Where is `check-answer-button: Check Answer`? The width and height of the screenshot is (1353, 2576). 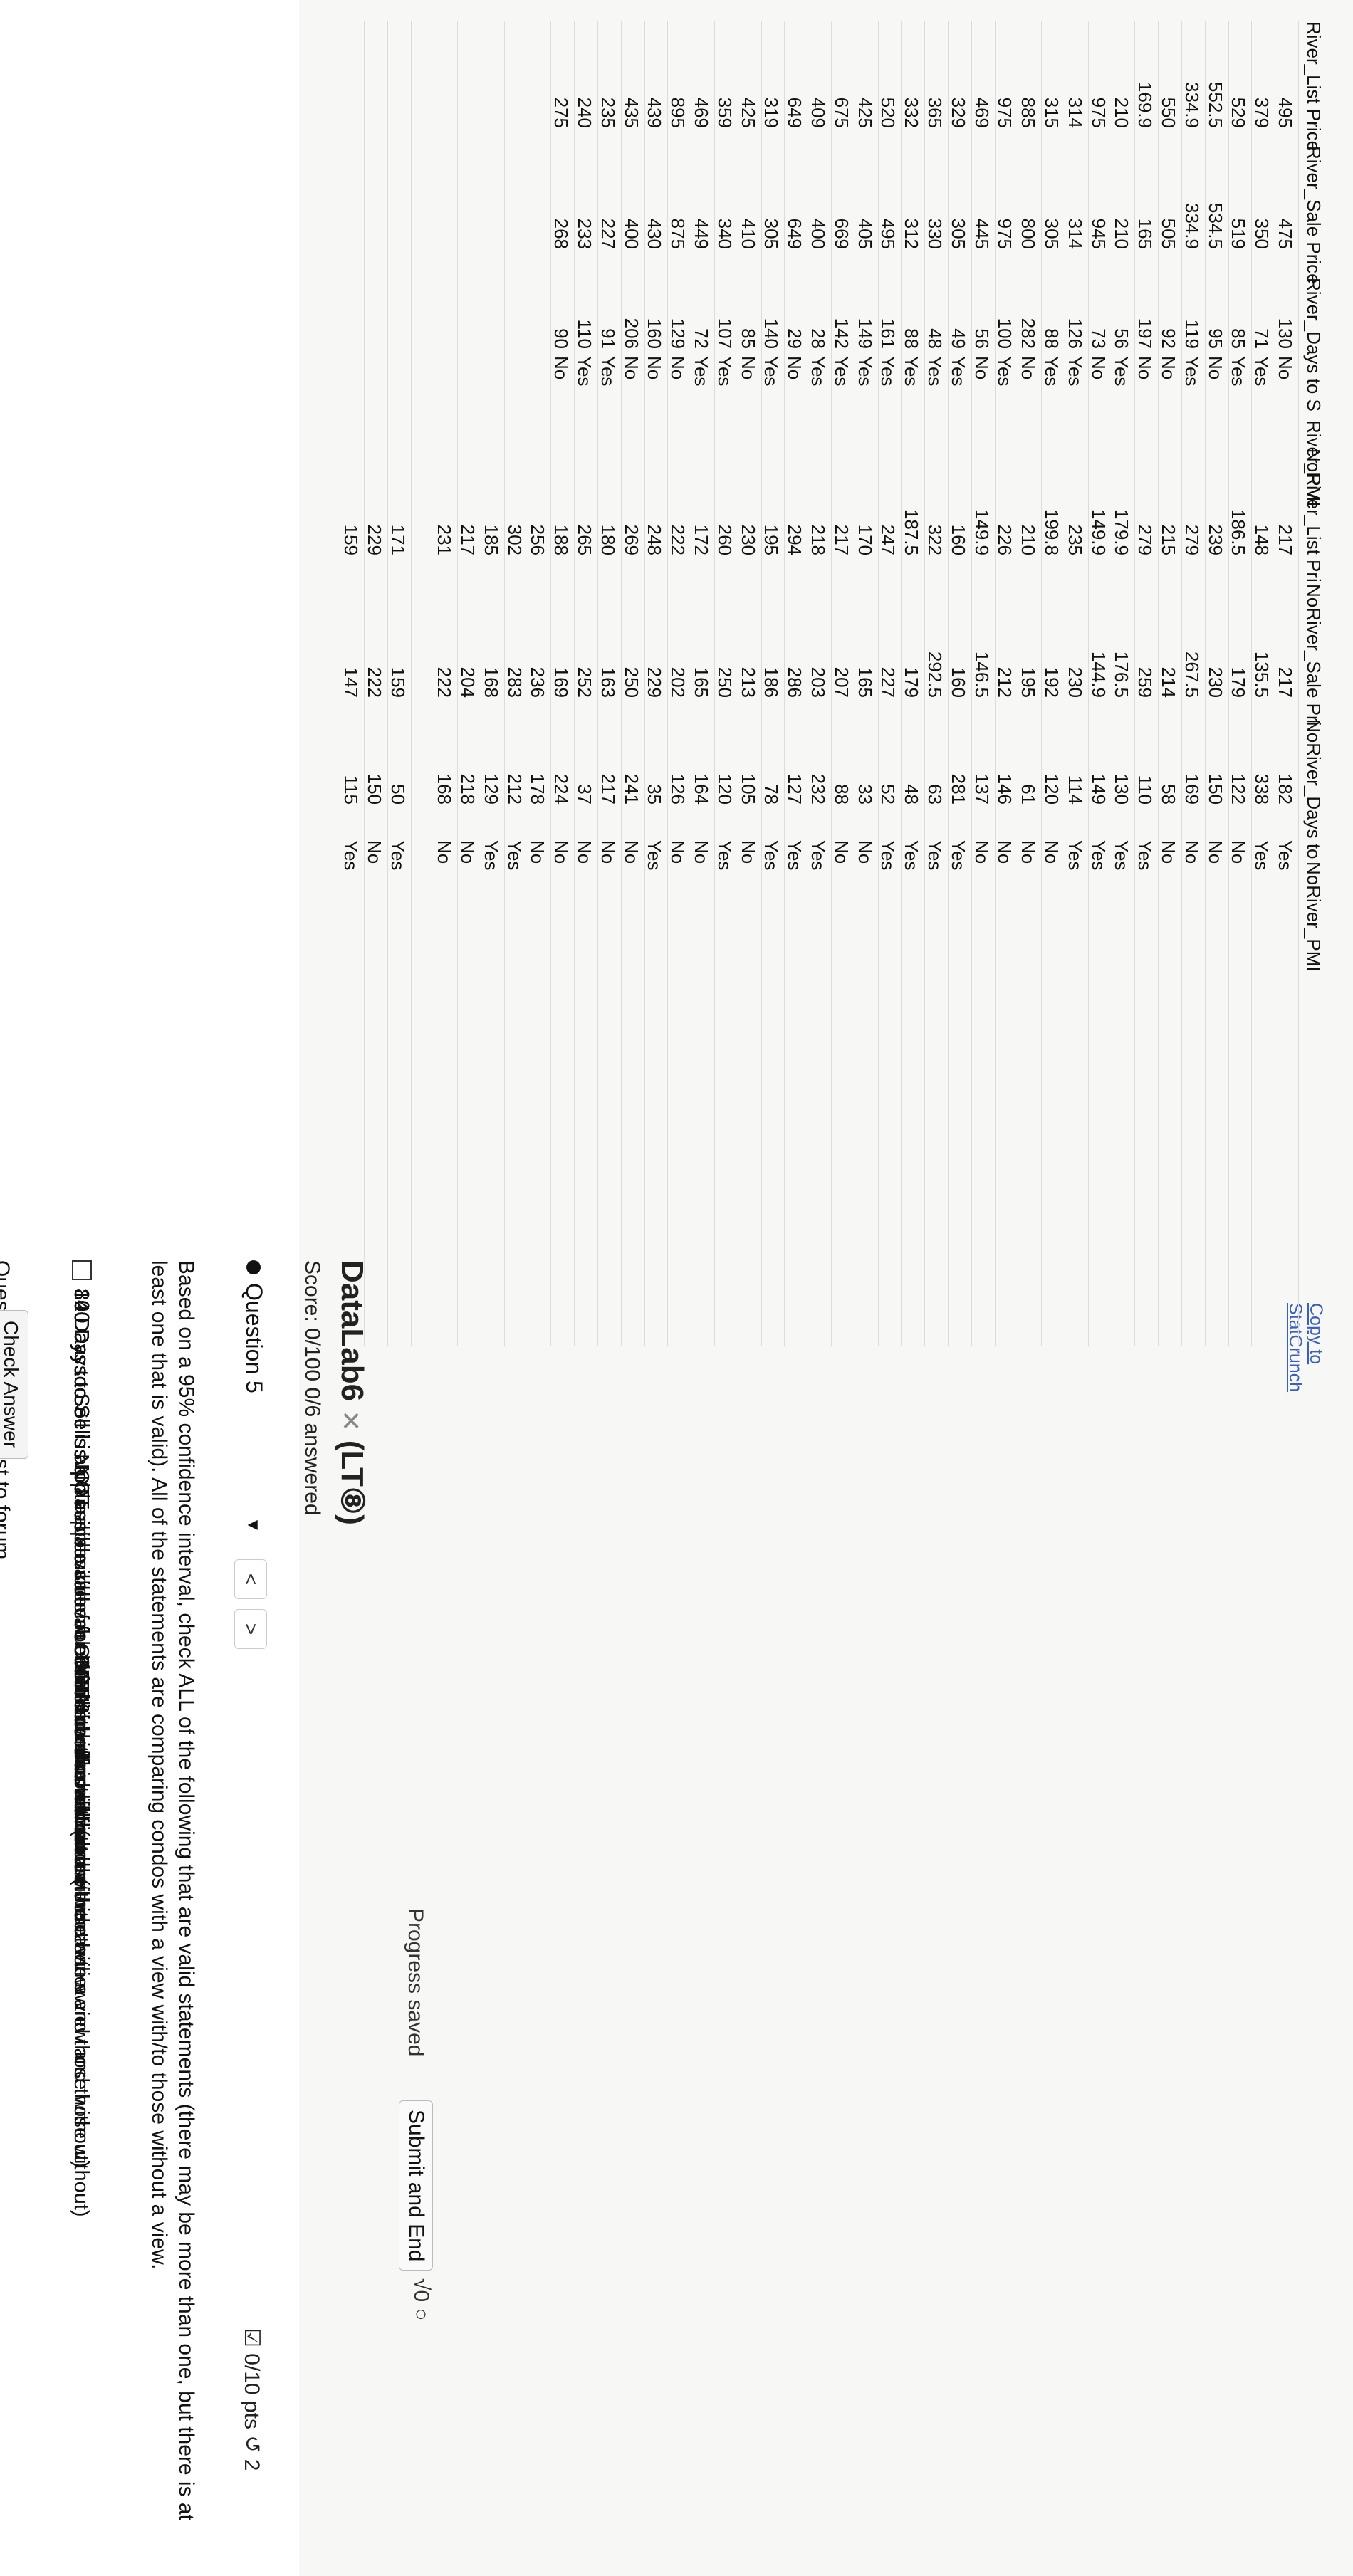 check-answer-button: Check Answer is located at coordinates (14, 1384).